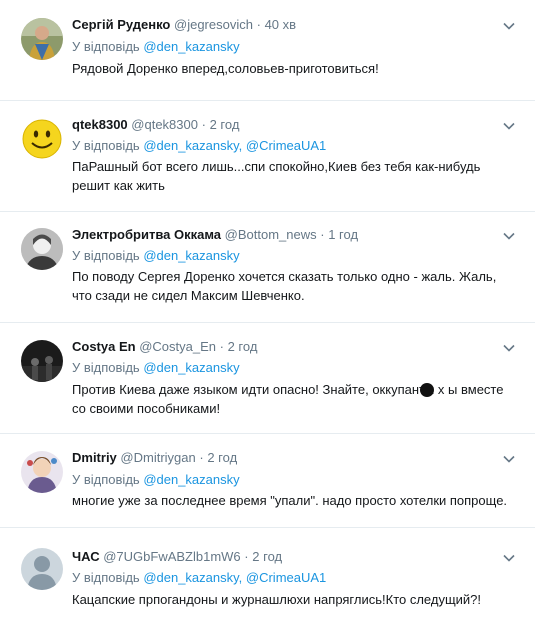 The image size is (535, 627). I want to click on tweet-time: 1 год, so click(343, 234).